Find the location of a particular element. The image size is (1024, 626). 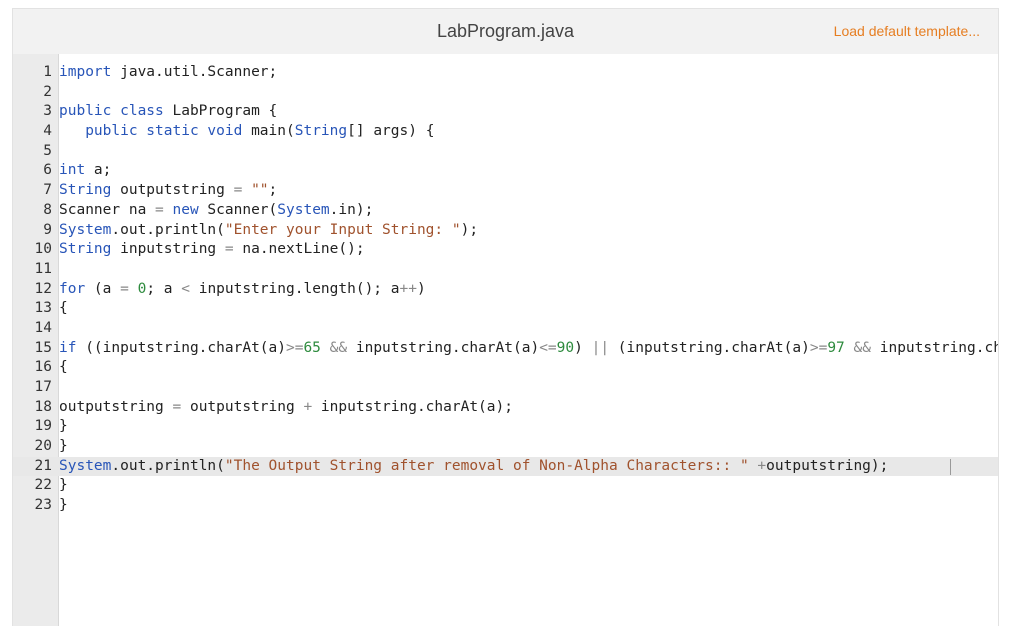

code-token: new is located at coordinates (185, 209).